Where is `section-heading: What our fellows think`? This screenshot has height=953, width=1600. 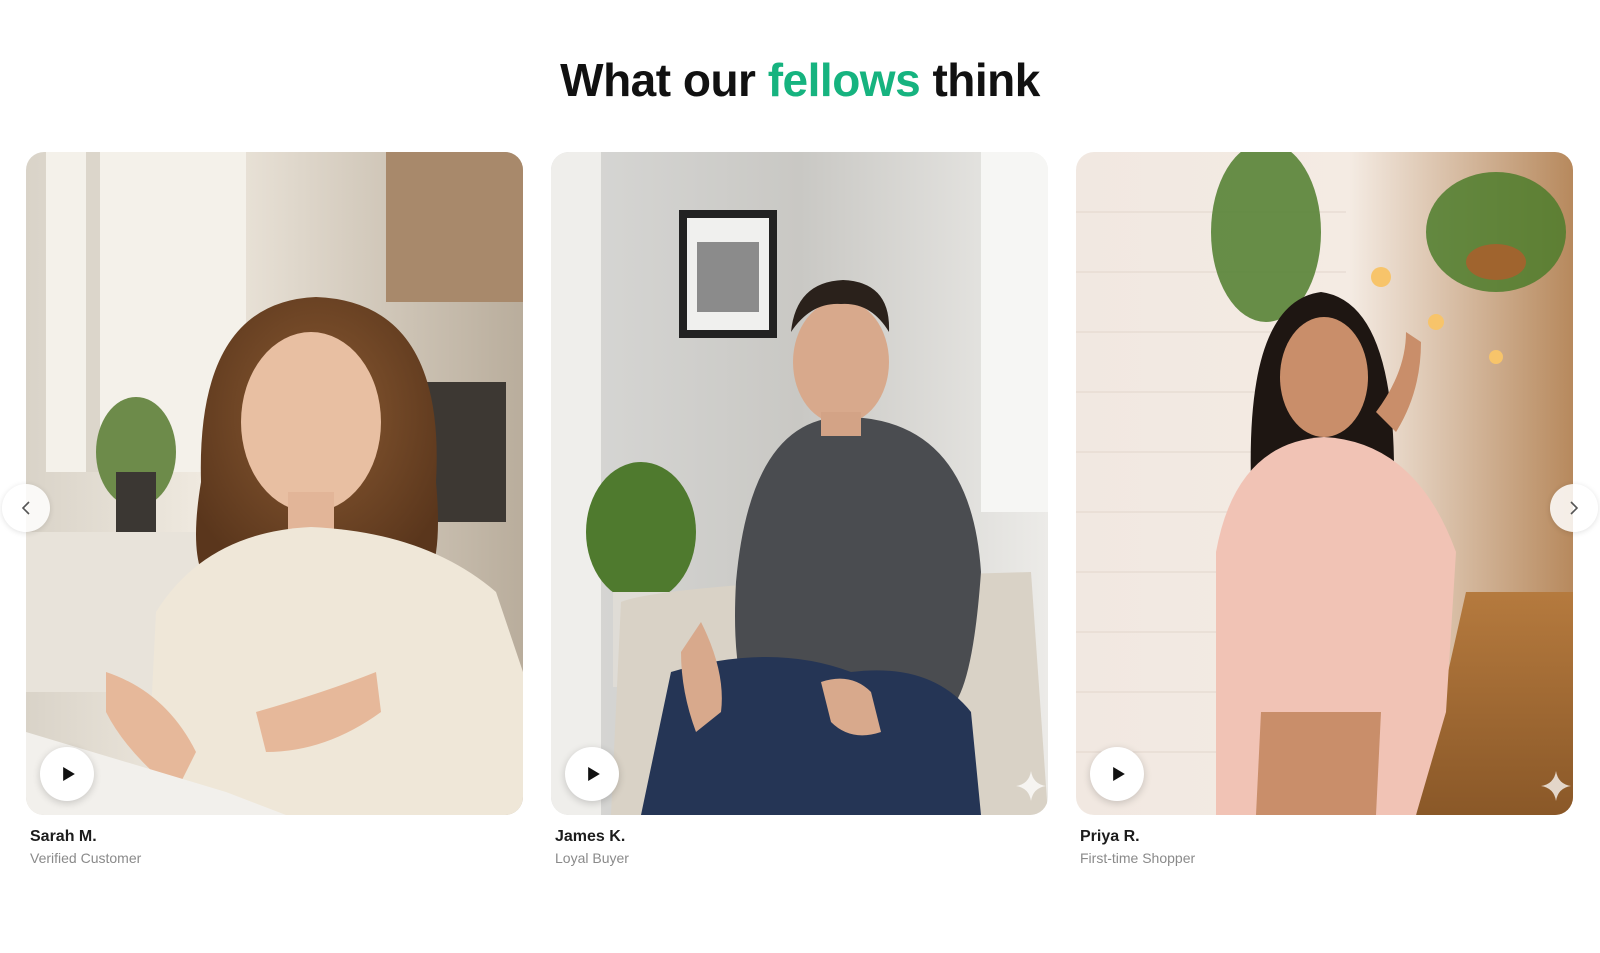 section-heading: What our fellows think is located at coordinates (800, 80).